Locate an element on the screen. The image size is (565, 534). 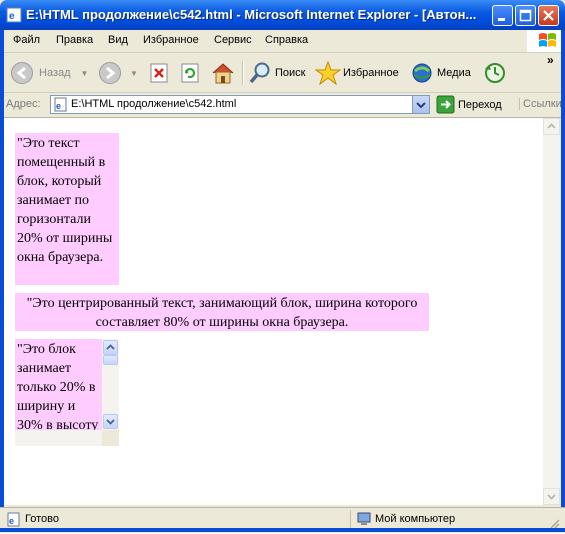
maximize-button is located at coordinates (525, 15).